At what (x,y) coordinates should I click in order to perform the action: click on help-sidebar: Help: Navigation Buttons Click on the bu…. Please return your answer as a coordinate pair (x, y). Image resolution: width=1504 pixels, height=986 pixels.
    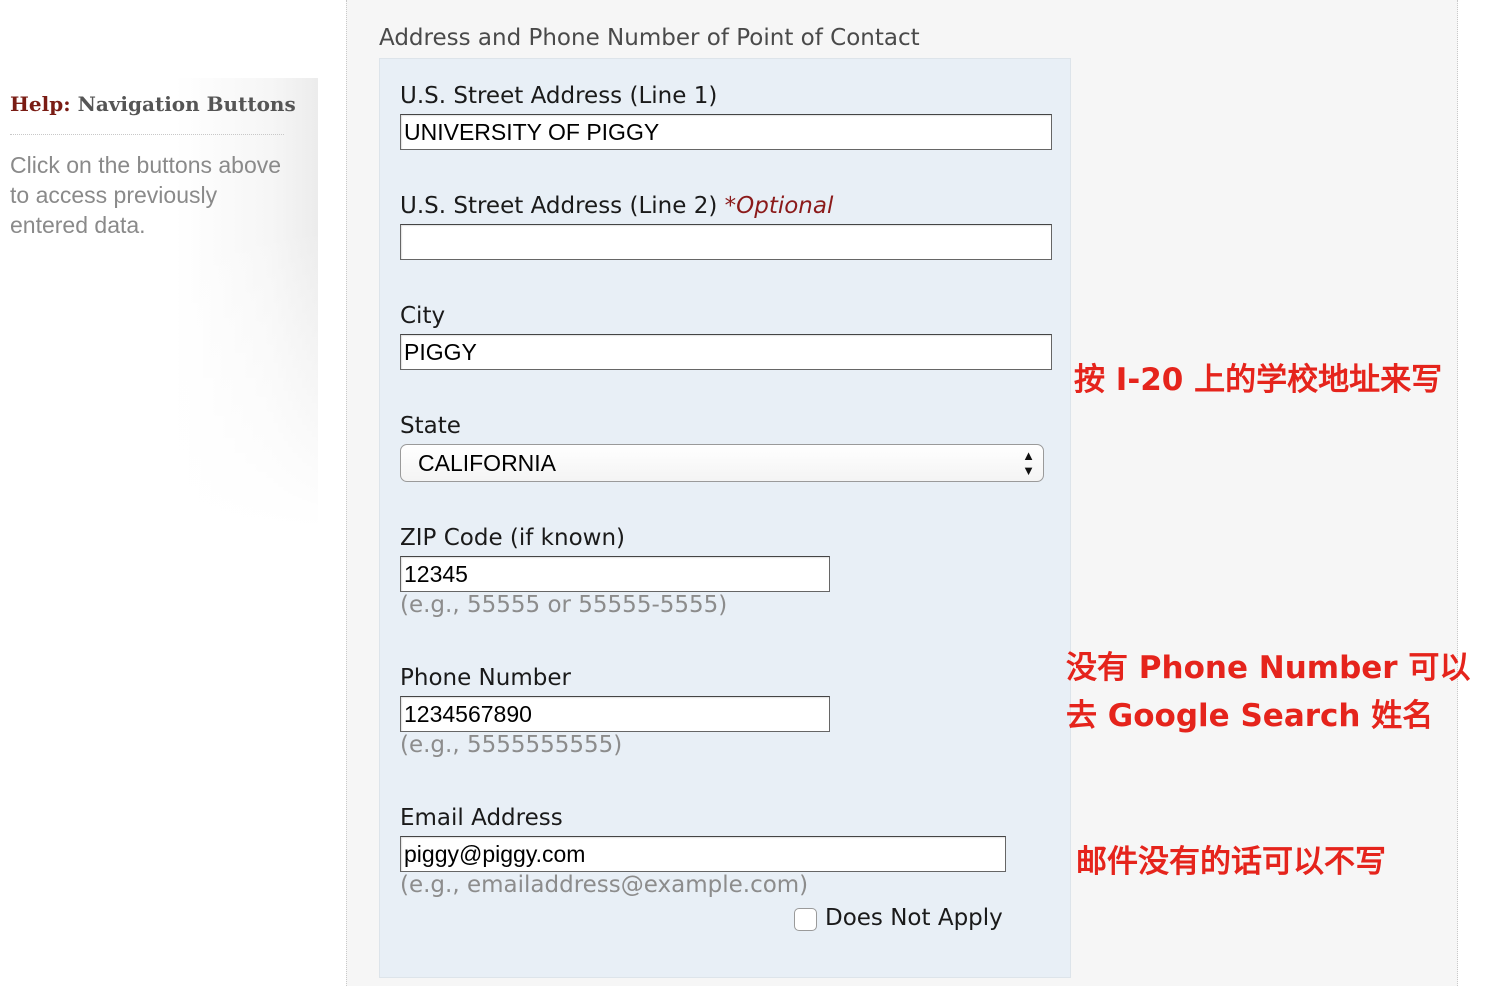
    Looking at the image, I should click on (159, 303).